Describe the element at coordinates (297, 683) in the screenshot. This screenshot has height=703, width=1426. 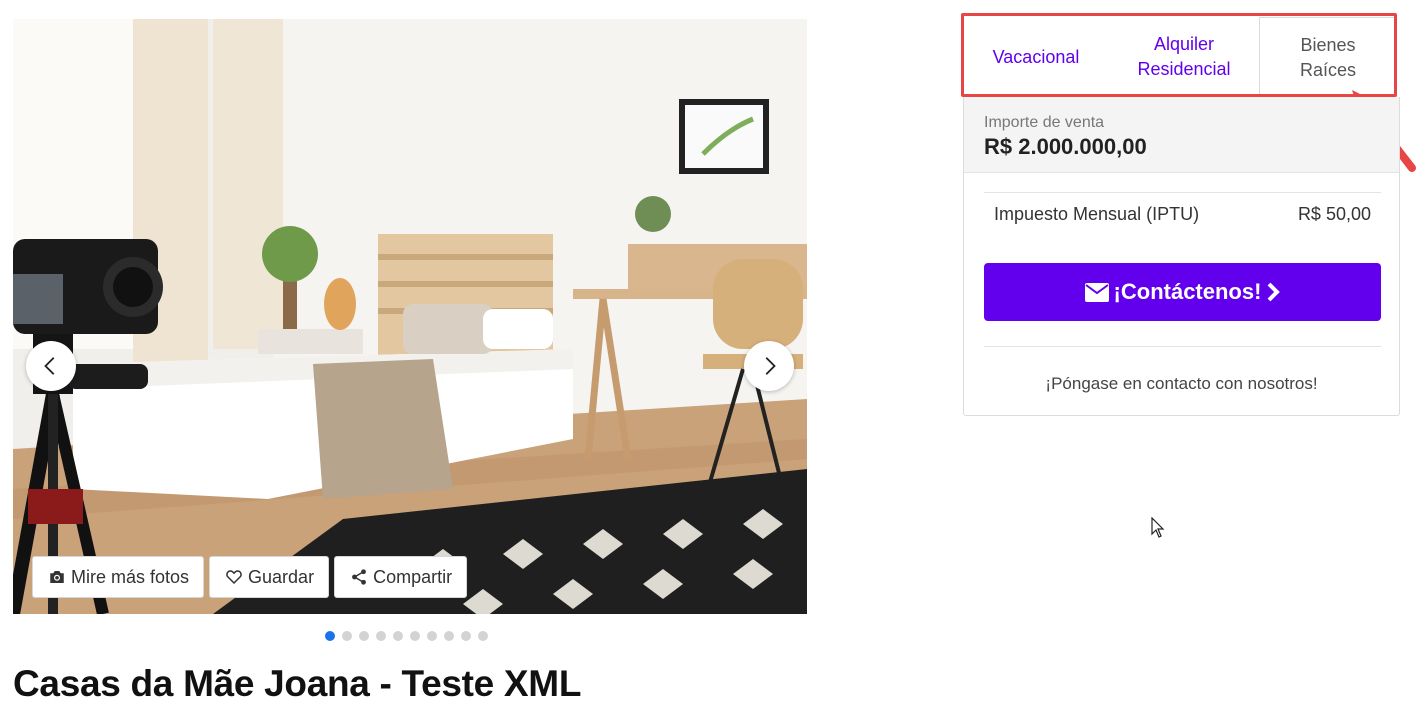
I see `listing-title: Casas da Mãe Joana - Teste XML` at that location.